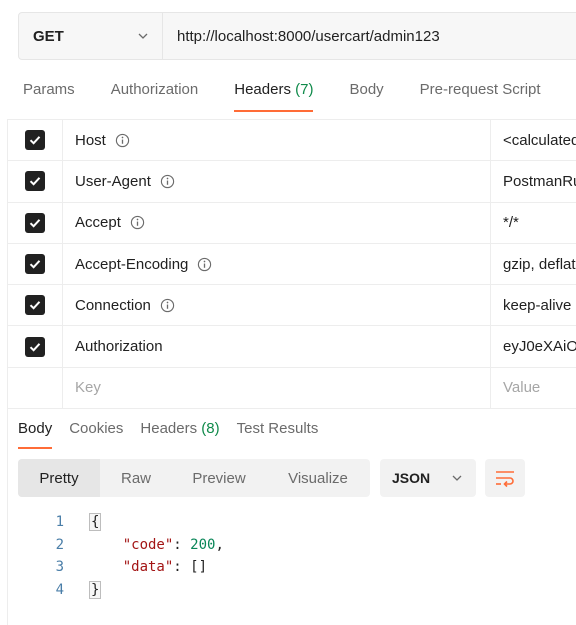 Image resolution: width=576 pixels, height=625 pixels. I want to click on table-row: User-Agent PostmanRuntime/7.29.0, so click(292, 182).